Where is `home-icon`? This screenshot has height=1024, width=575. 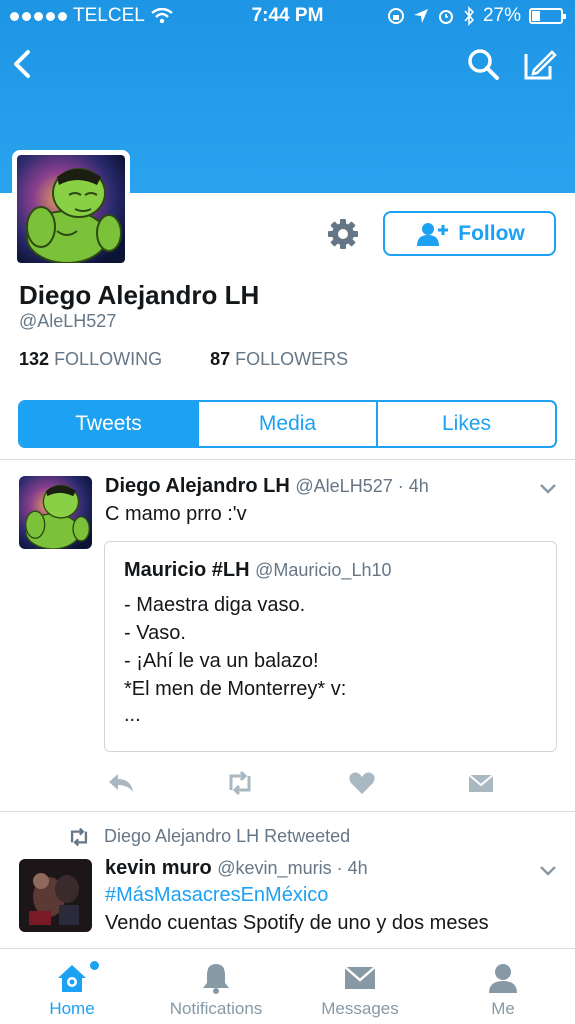 home-icon is located at coordinates (72, 978).